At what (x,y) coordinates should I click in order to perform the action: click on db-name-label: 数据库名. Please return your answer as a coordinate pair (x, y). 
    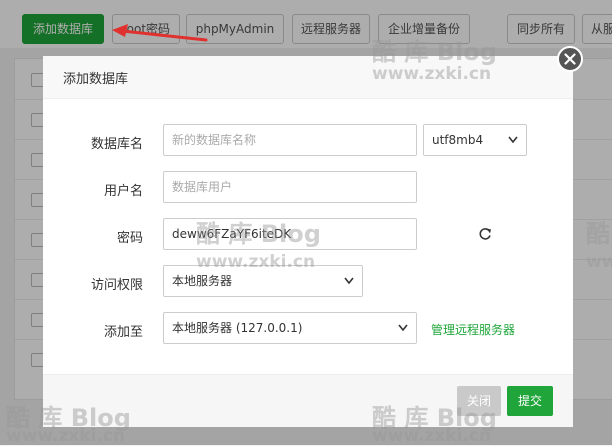
    Looking at the image, I should click on (116, 144).